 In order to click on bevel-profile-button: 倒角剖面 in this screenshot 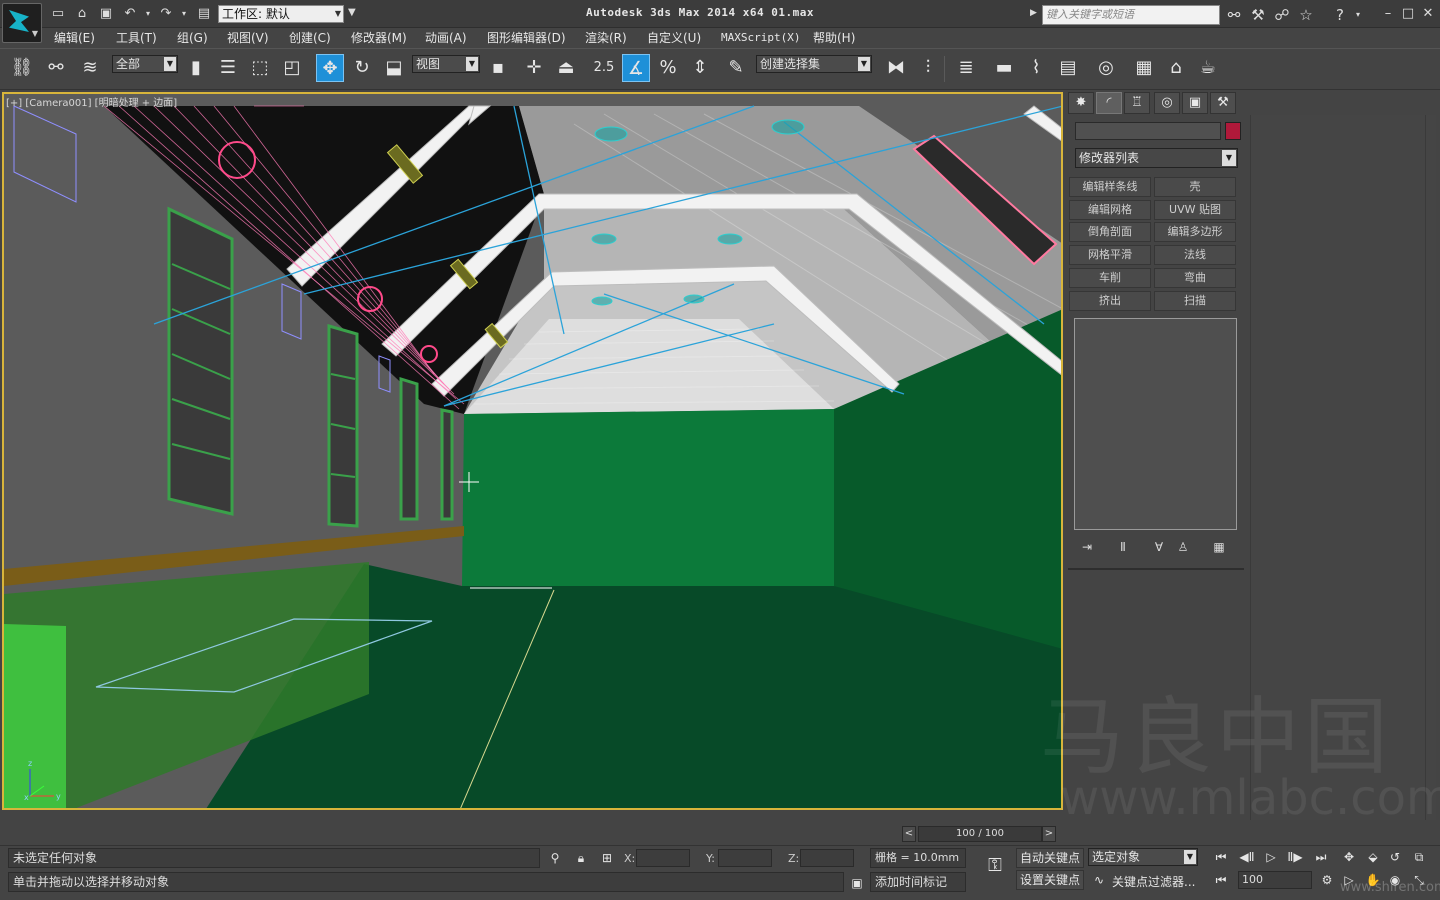, I will do `click(1110, 232)`.